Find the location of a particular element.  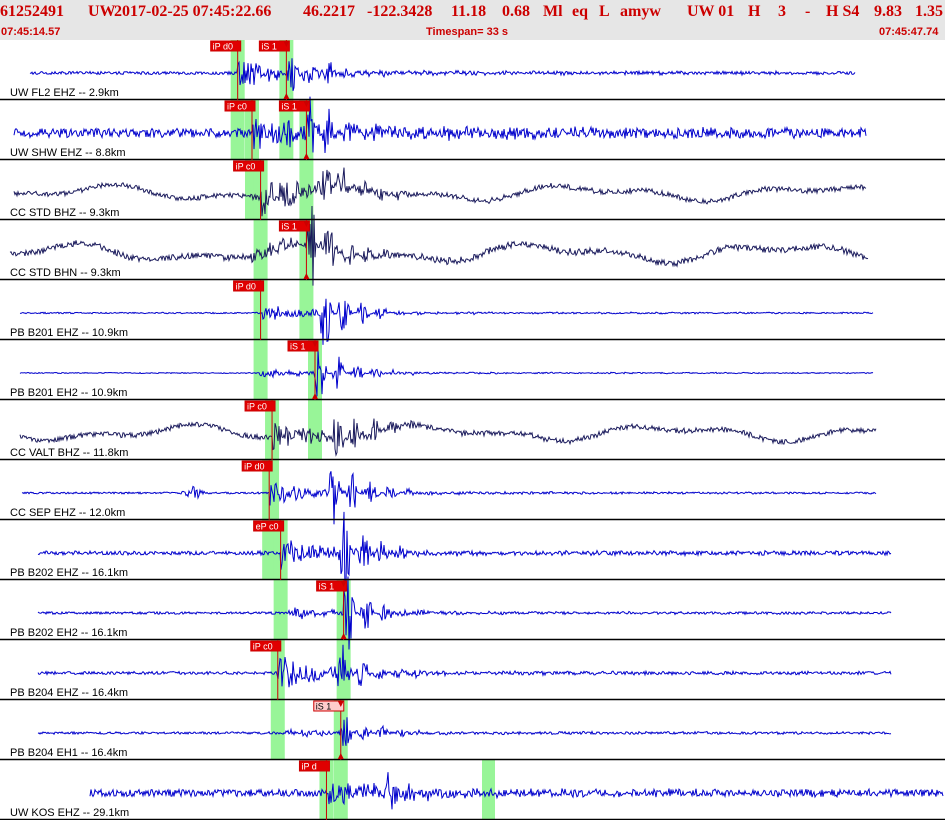

event-type: eq is located at coordinates (580, 11).